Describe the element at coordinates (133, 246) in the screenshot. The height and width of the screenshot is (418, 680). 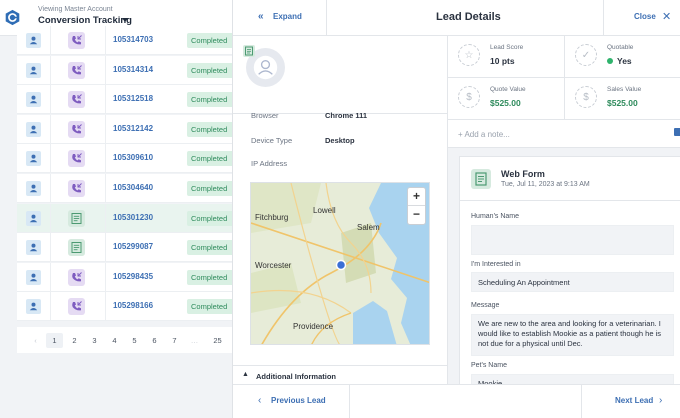
I see `lead-id-link: 105299087` at that location.